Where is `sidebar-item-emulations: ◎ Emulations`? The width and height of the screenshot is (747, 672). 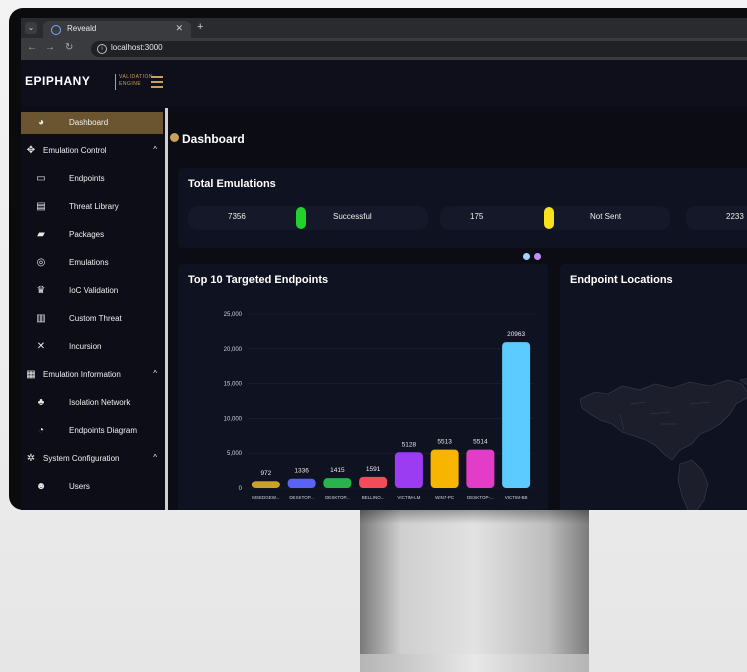
sidebar-item-emulations: ◎ Emulations is located at coordinates (92, 263).